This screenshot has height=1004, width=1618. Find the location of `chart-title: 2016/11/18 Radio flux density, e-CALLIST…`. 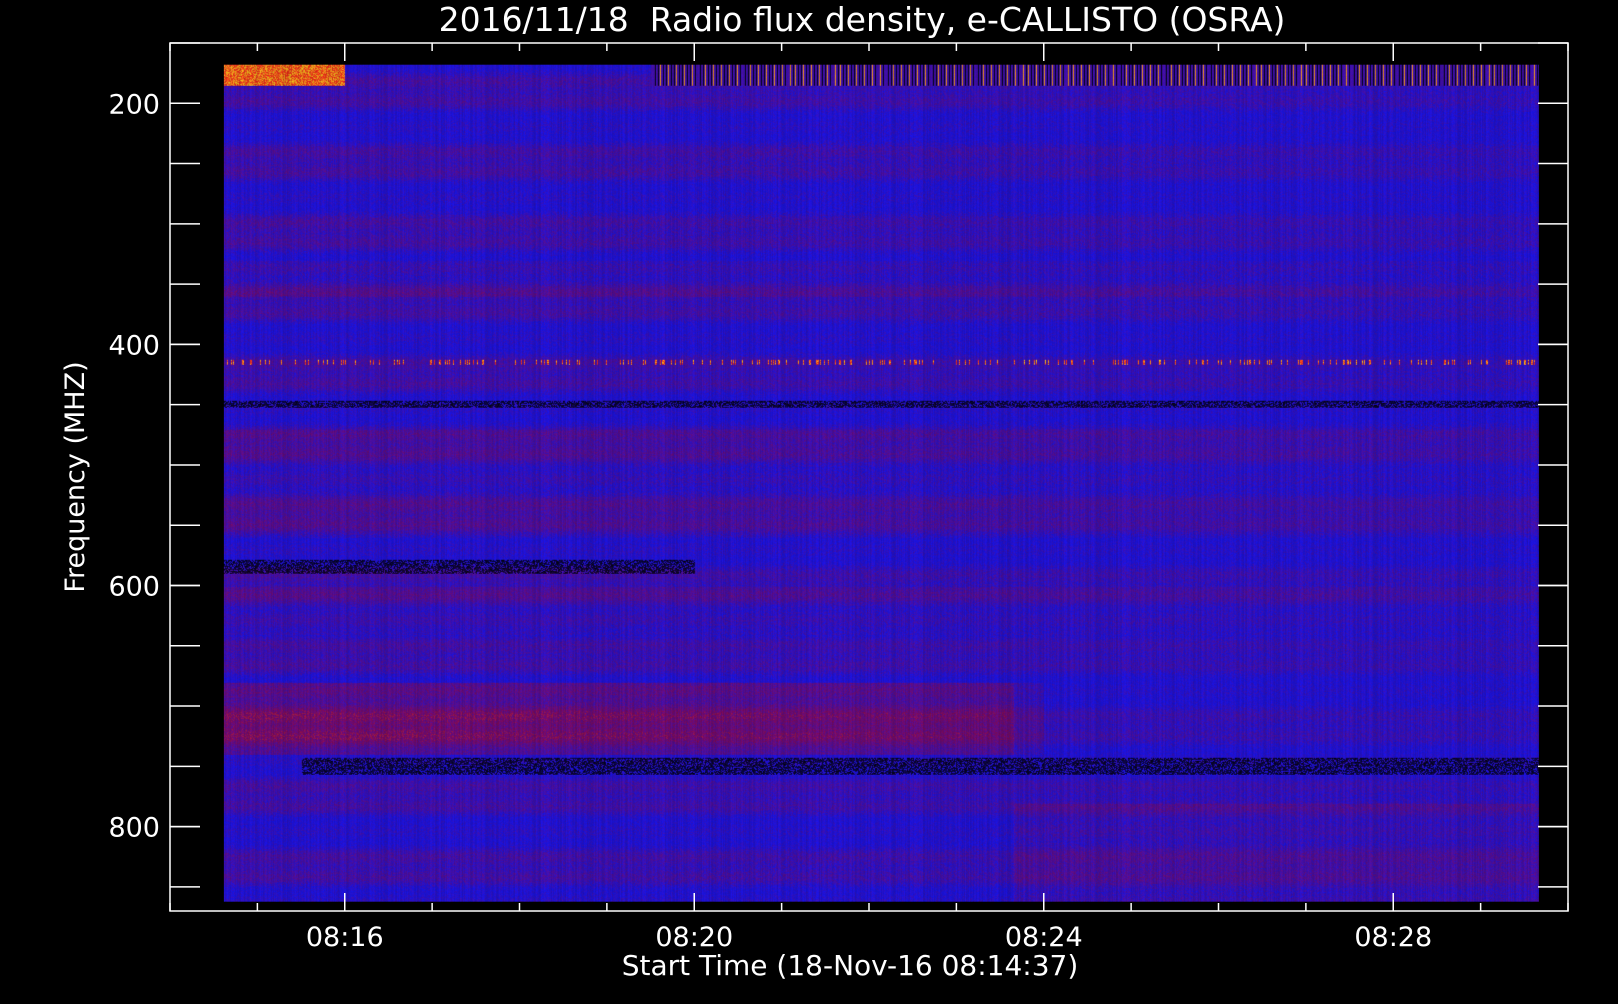

chart-title: 2016/11/18 Radio flux density, e-CALLIST… is located at coordinates (862, 19).